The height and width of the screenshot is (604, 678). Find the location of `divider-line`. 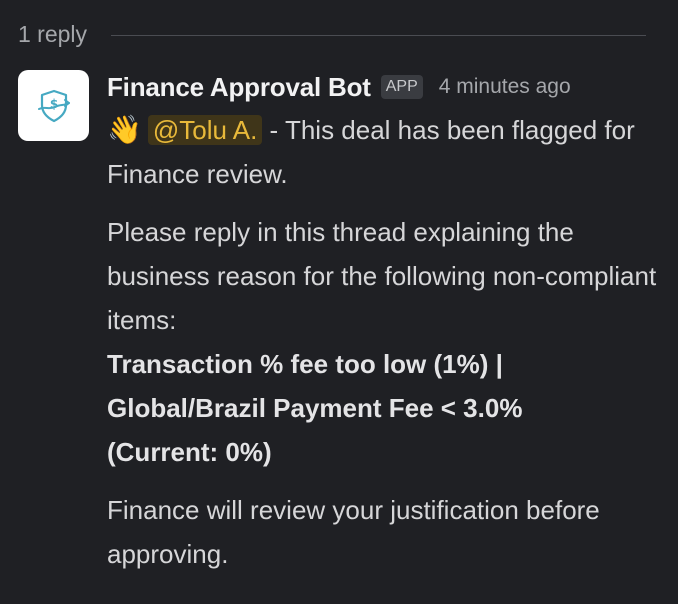

divider-line is located at coordinates (378, 35).